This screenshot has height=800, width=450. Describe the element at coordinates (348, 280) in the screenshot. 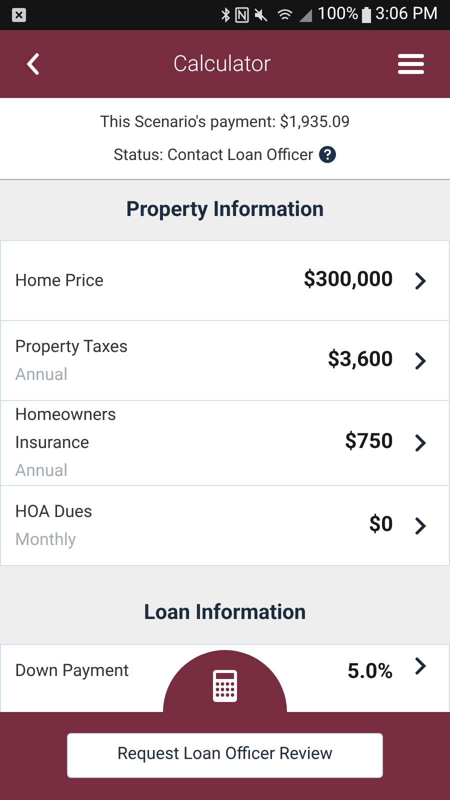

I see `row-value: $300,000` at that location.